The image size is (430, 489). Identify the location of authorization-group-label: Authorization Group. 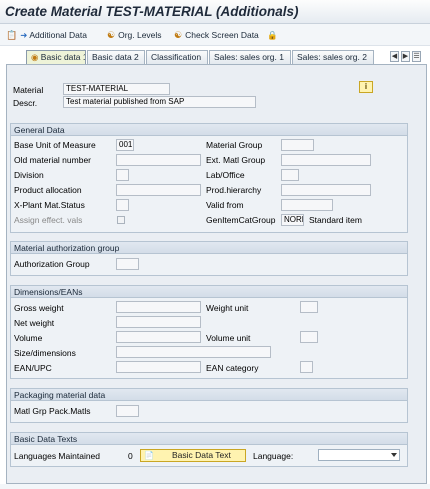
(52, 264).